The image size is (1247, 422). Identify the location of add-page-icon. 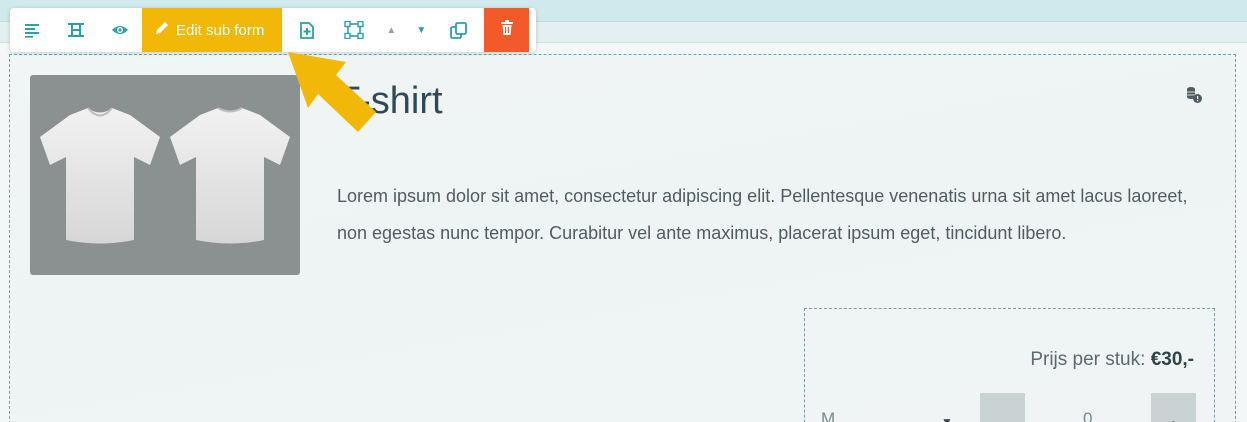
(307, 30).